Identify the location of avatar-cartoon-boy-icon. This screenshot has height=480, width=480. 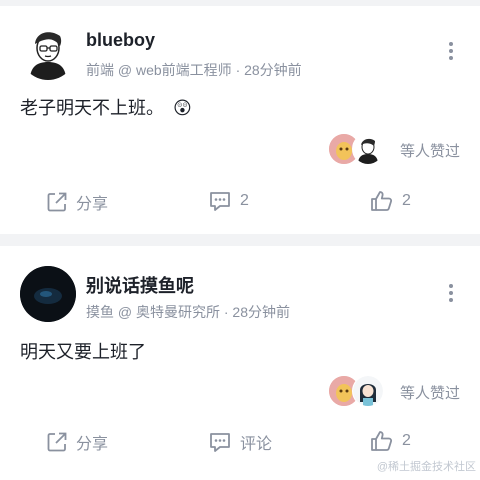
(48, 52).